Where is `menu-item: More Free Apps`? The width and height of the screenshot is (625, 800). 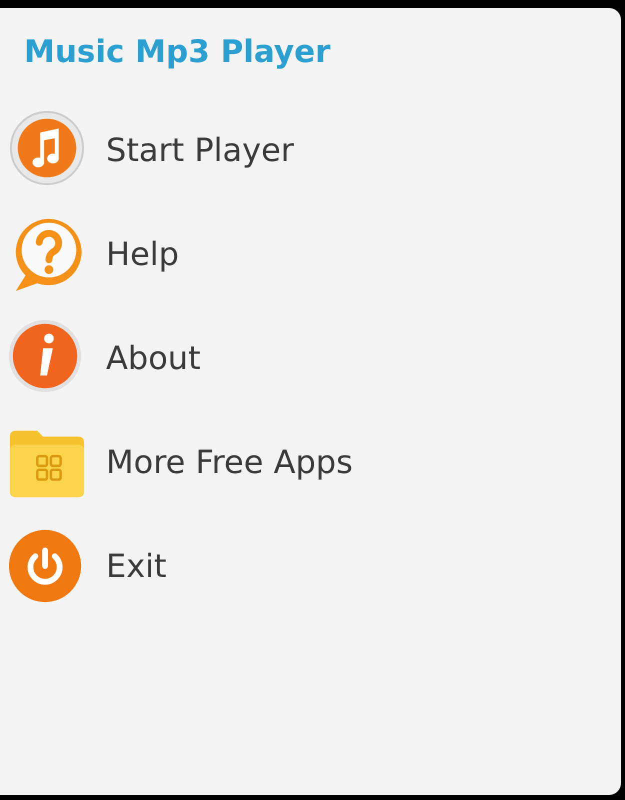 menu-item: More Free Apps is located at coordinates (229, 462).